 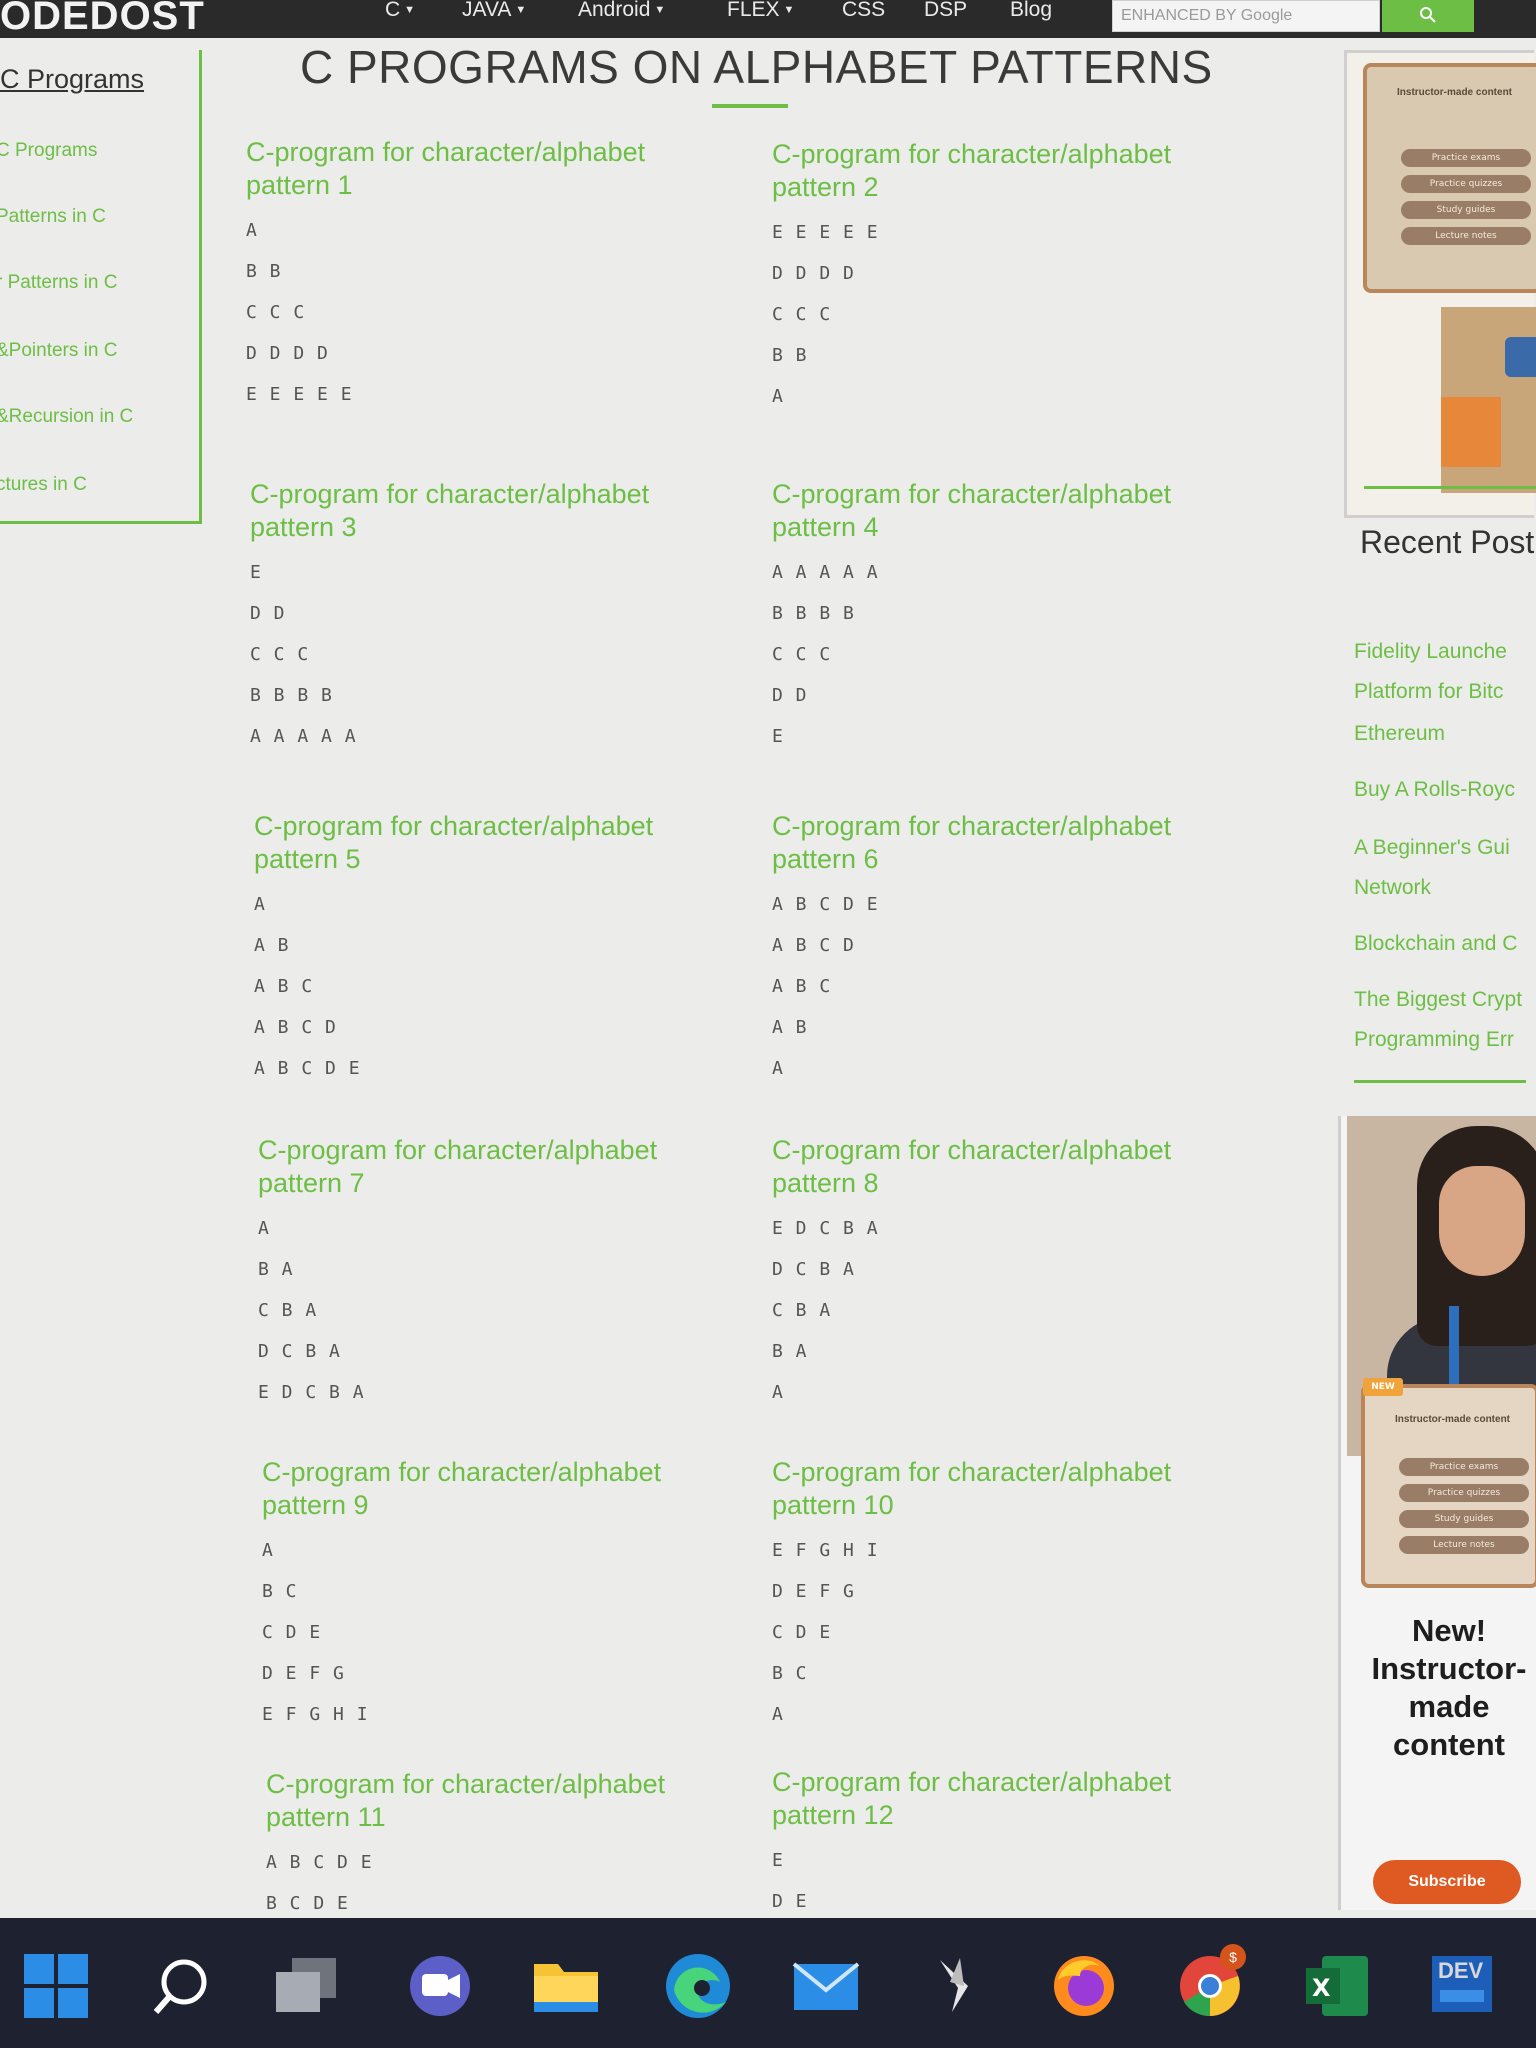 What do you see at coordinates (303, 736) in the screenshot?
I see `pattern-line: A A A A A` at bounding box center [303, 736].